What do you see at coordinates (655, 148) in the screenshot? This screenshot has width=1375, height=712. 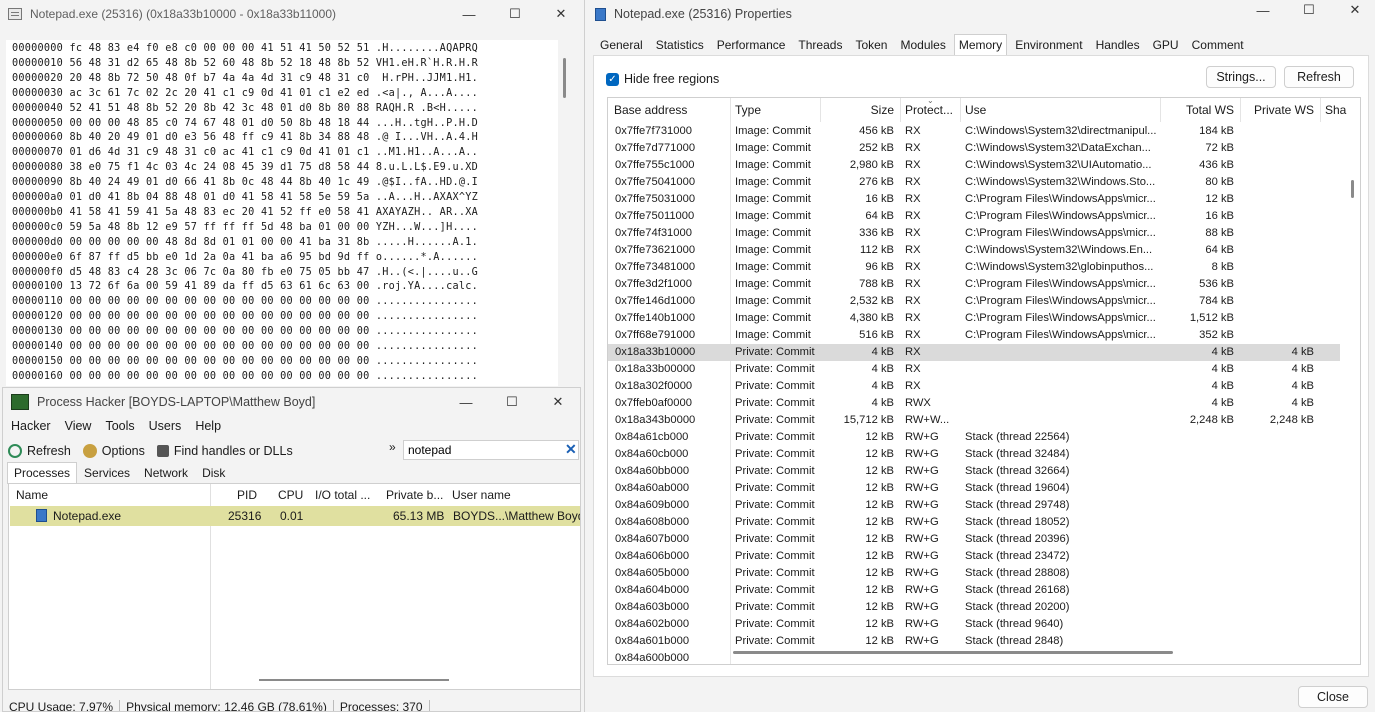 I see `cell-base-address: 0x7ffe7d771000` at bounding box center [655, 148].